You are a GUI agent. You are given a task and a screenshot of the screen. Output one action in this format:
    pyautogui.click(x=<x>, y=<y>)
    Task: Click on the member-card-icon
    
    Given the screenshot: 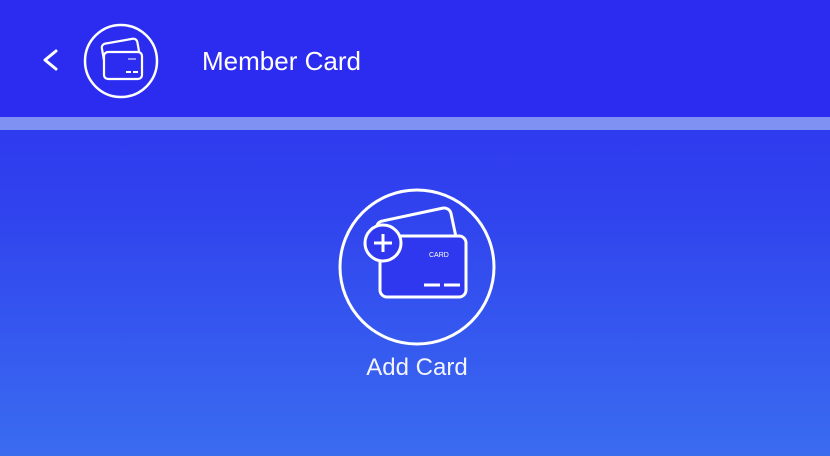 What is the action you would take?
    pyautogui.click(x=121, y=61)
    